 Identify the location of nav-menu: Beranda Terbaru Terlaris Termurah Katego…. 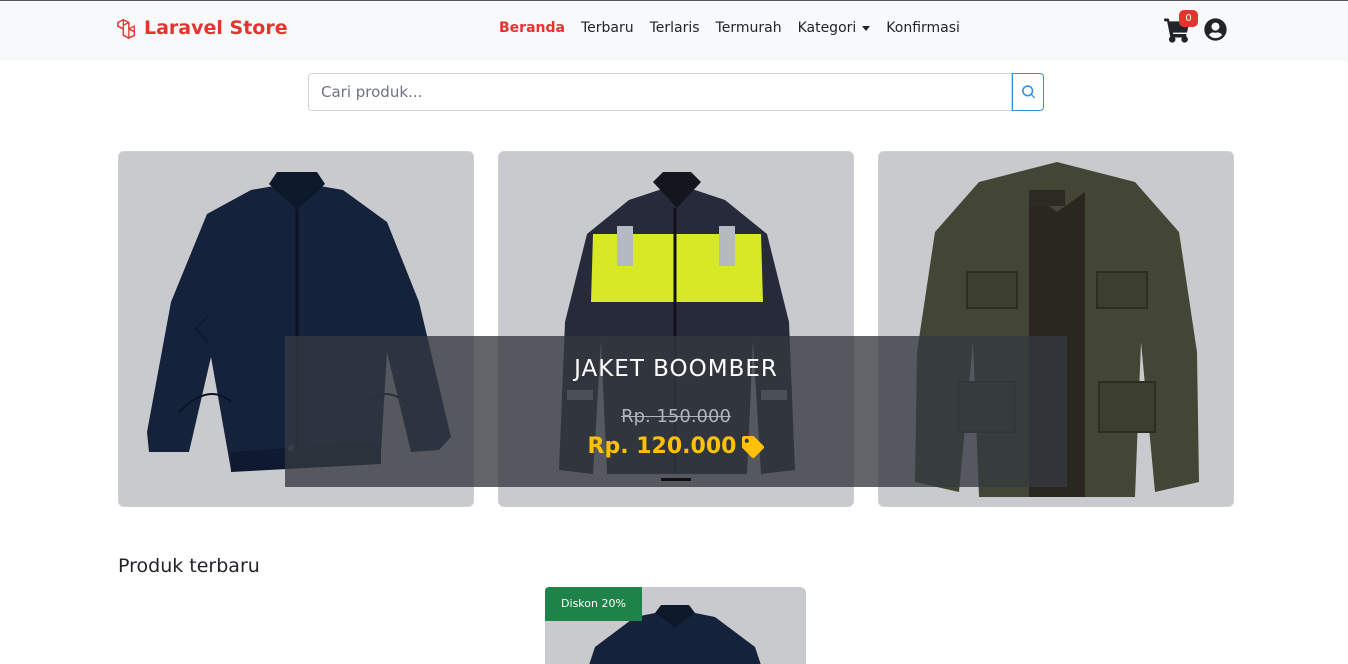
(729, 28).